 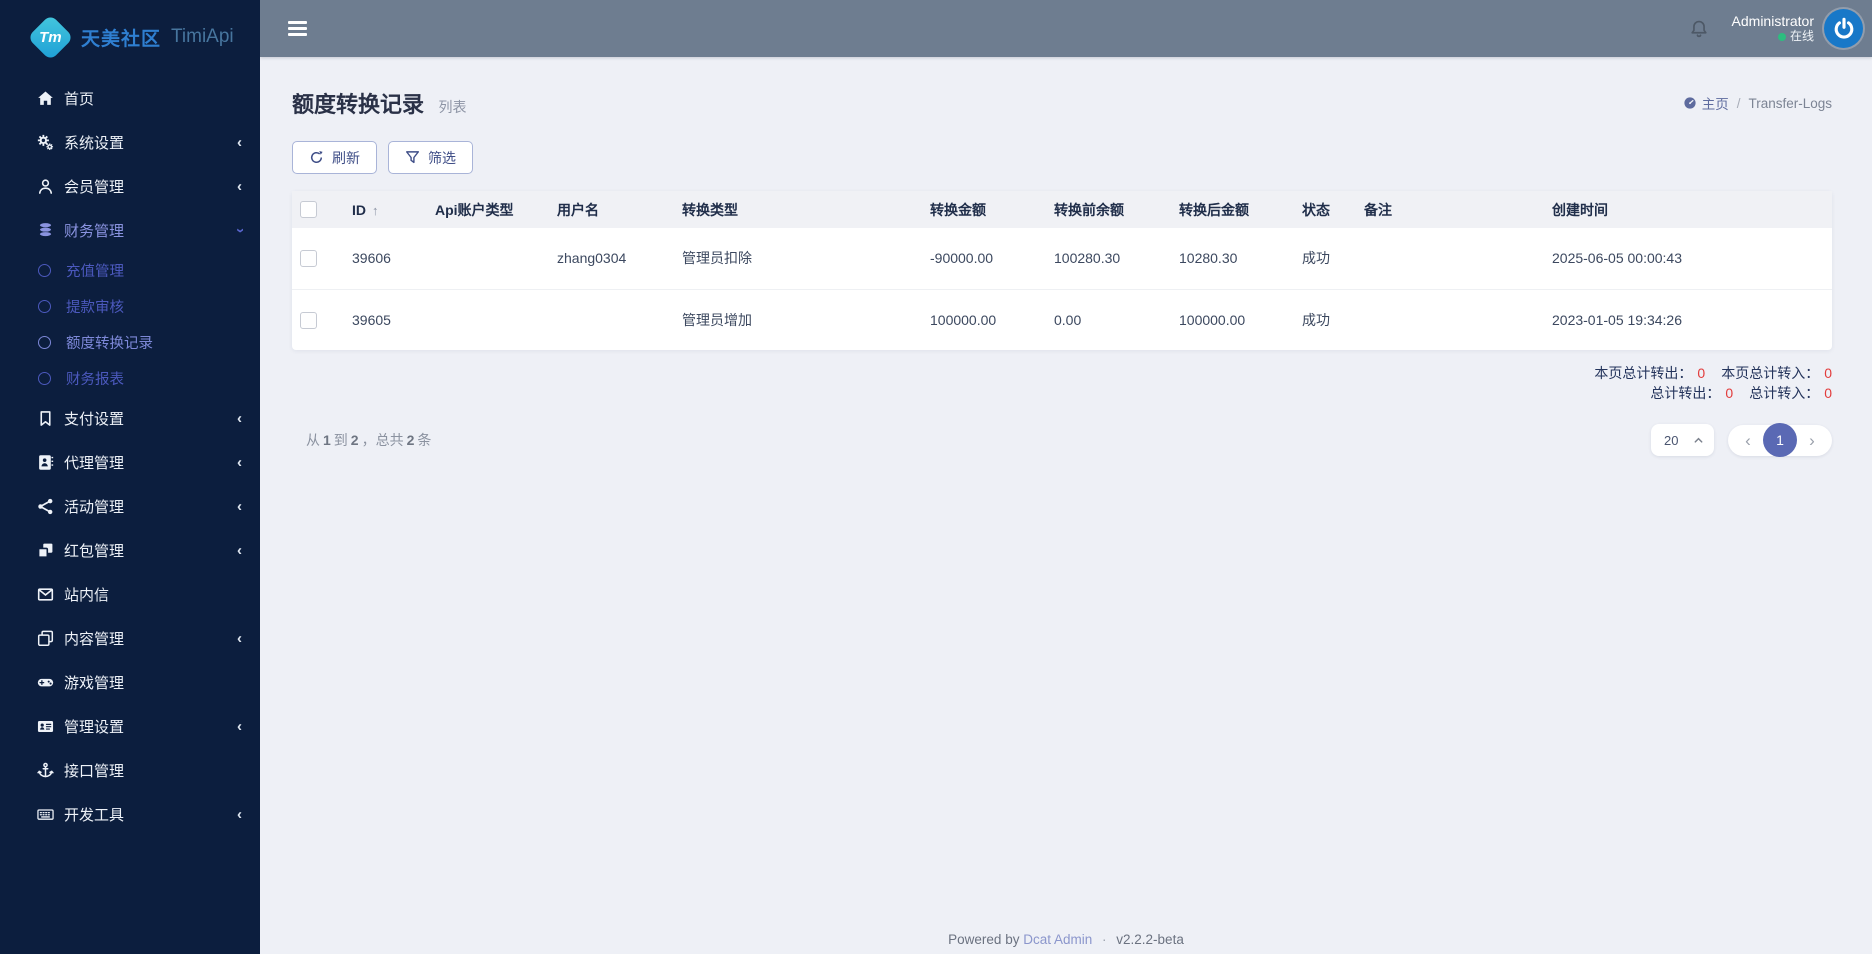 What do you see at coordinates (992, 319) in the screenshot?
I see `cell-amount: 100000.00` at bounding box center [992, 319].